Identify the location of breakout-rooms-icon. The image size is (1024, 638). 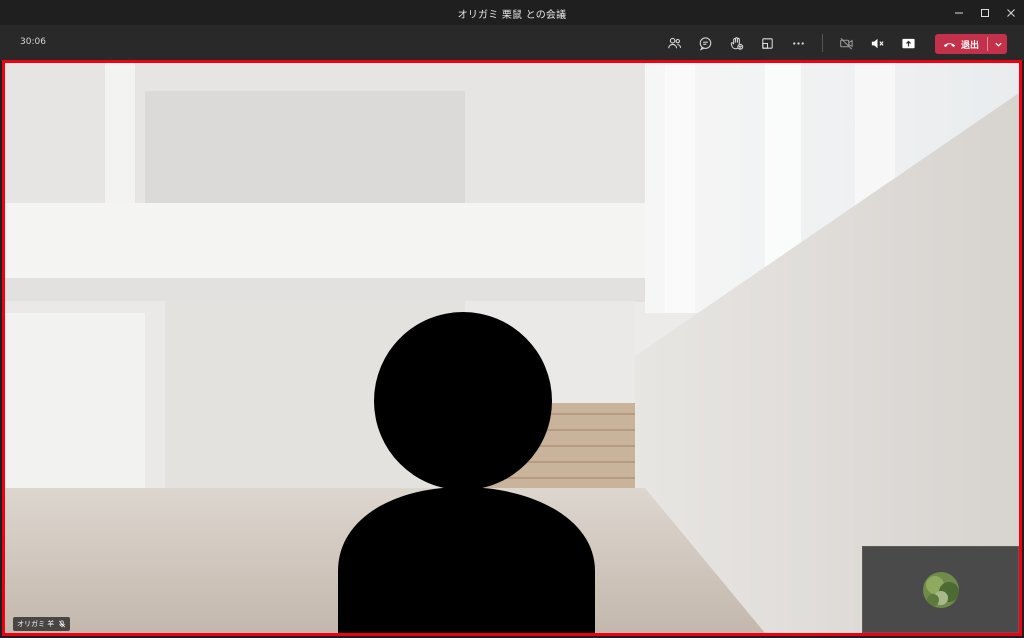
(767, 43).